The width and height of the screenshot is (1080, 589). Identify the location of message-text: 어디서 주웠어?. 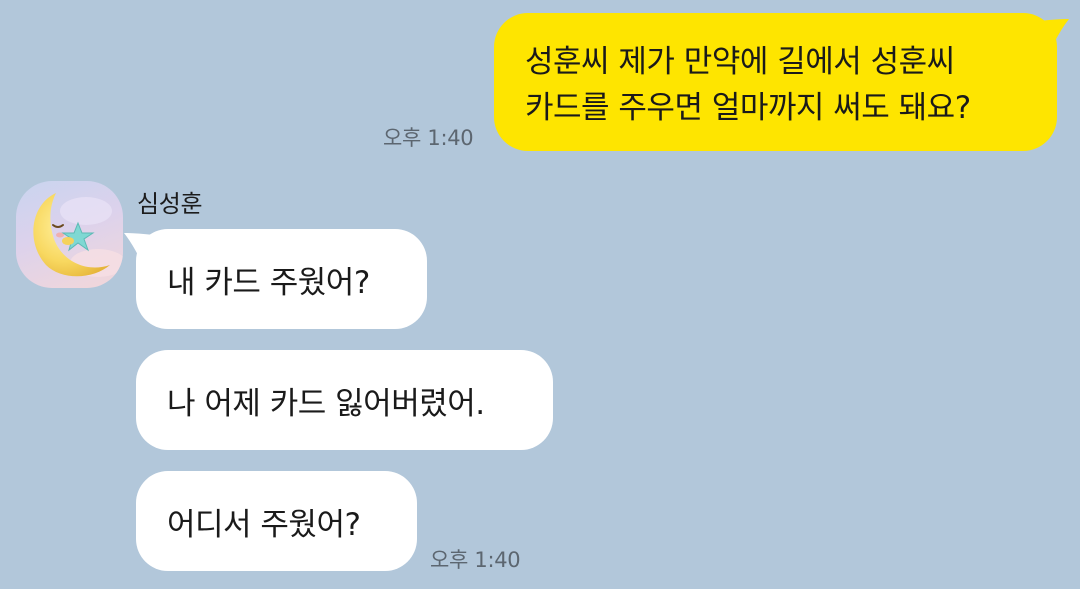
(264, 524).